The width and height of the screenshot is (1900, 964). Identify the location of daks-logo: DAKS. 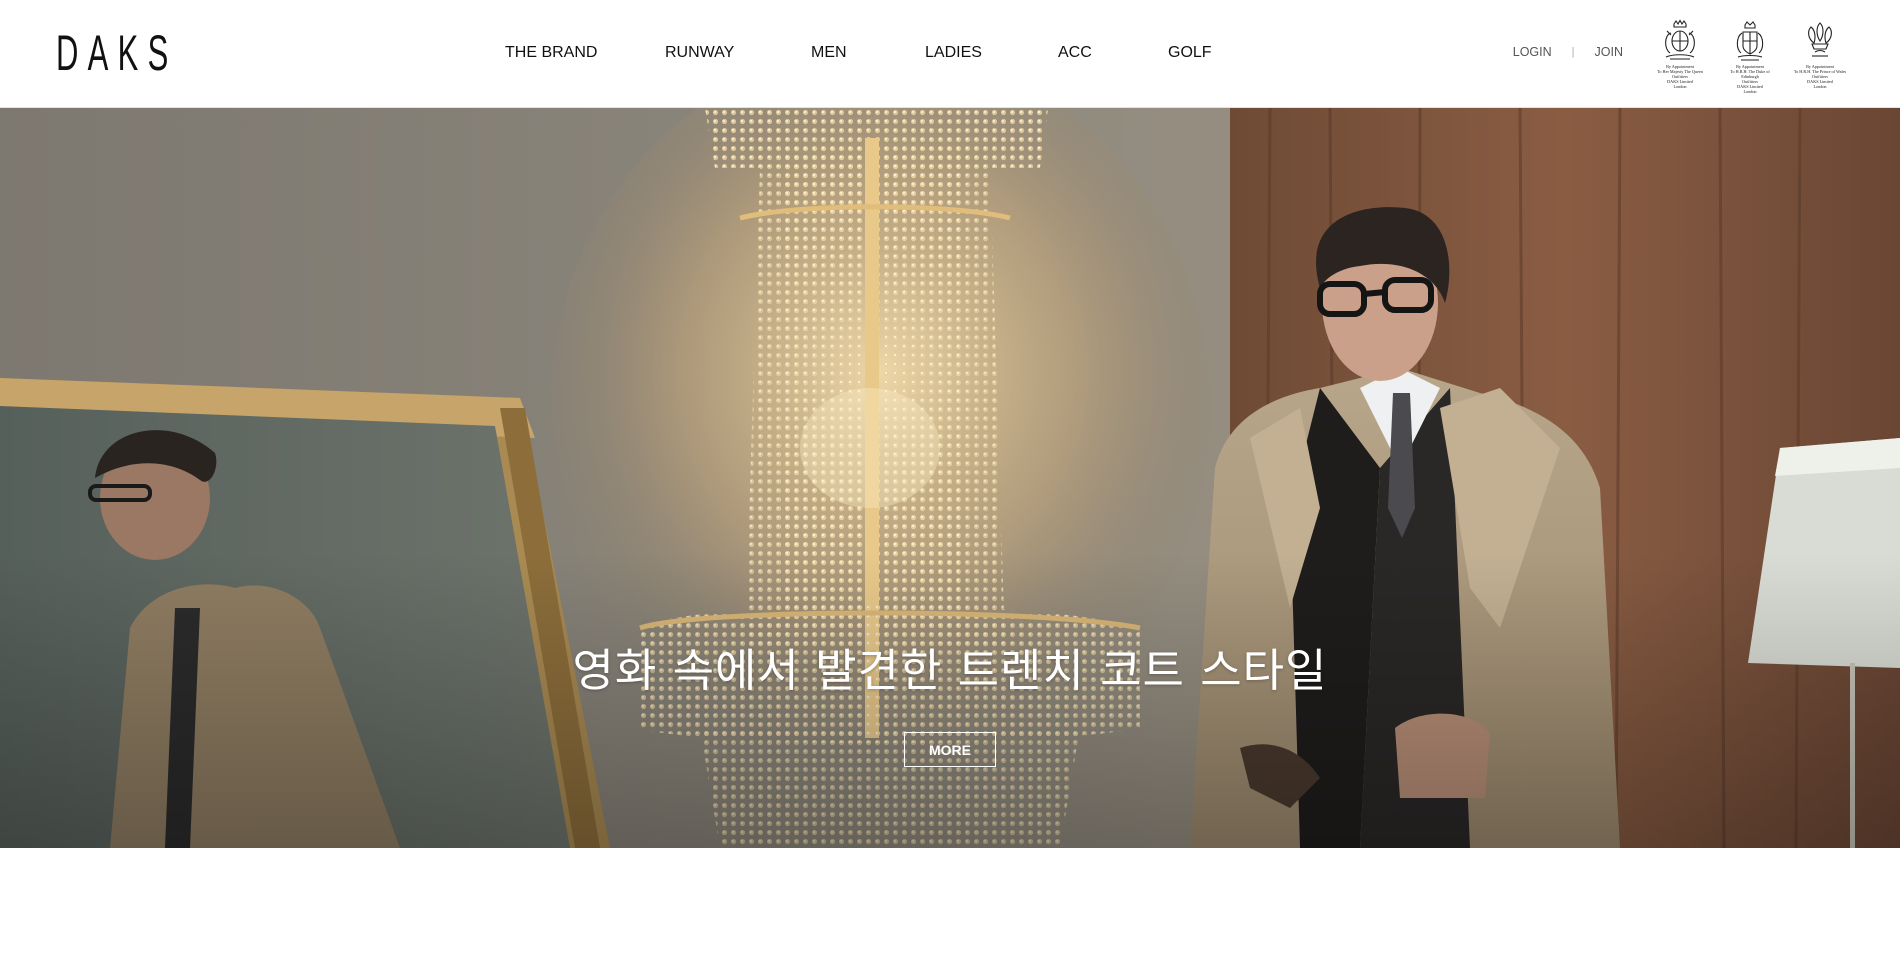
(117, 53).